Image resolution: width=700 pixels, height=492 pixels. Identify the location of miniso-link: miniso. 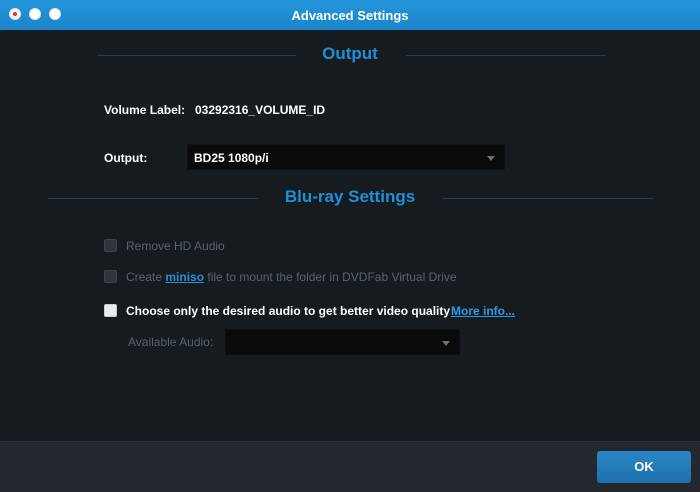
(184, 277).